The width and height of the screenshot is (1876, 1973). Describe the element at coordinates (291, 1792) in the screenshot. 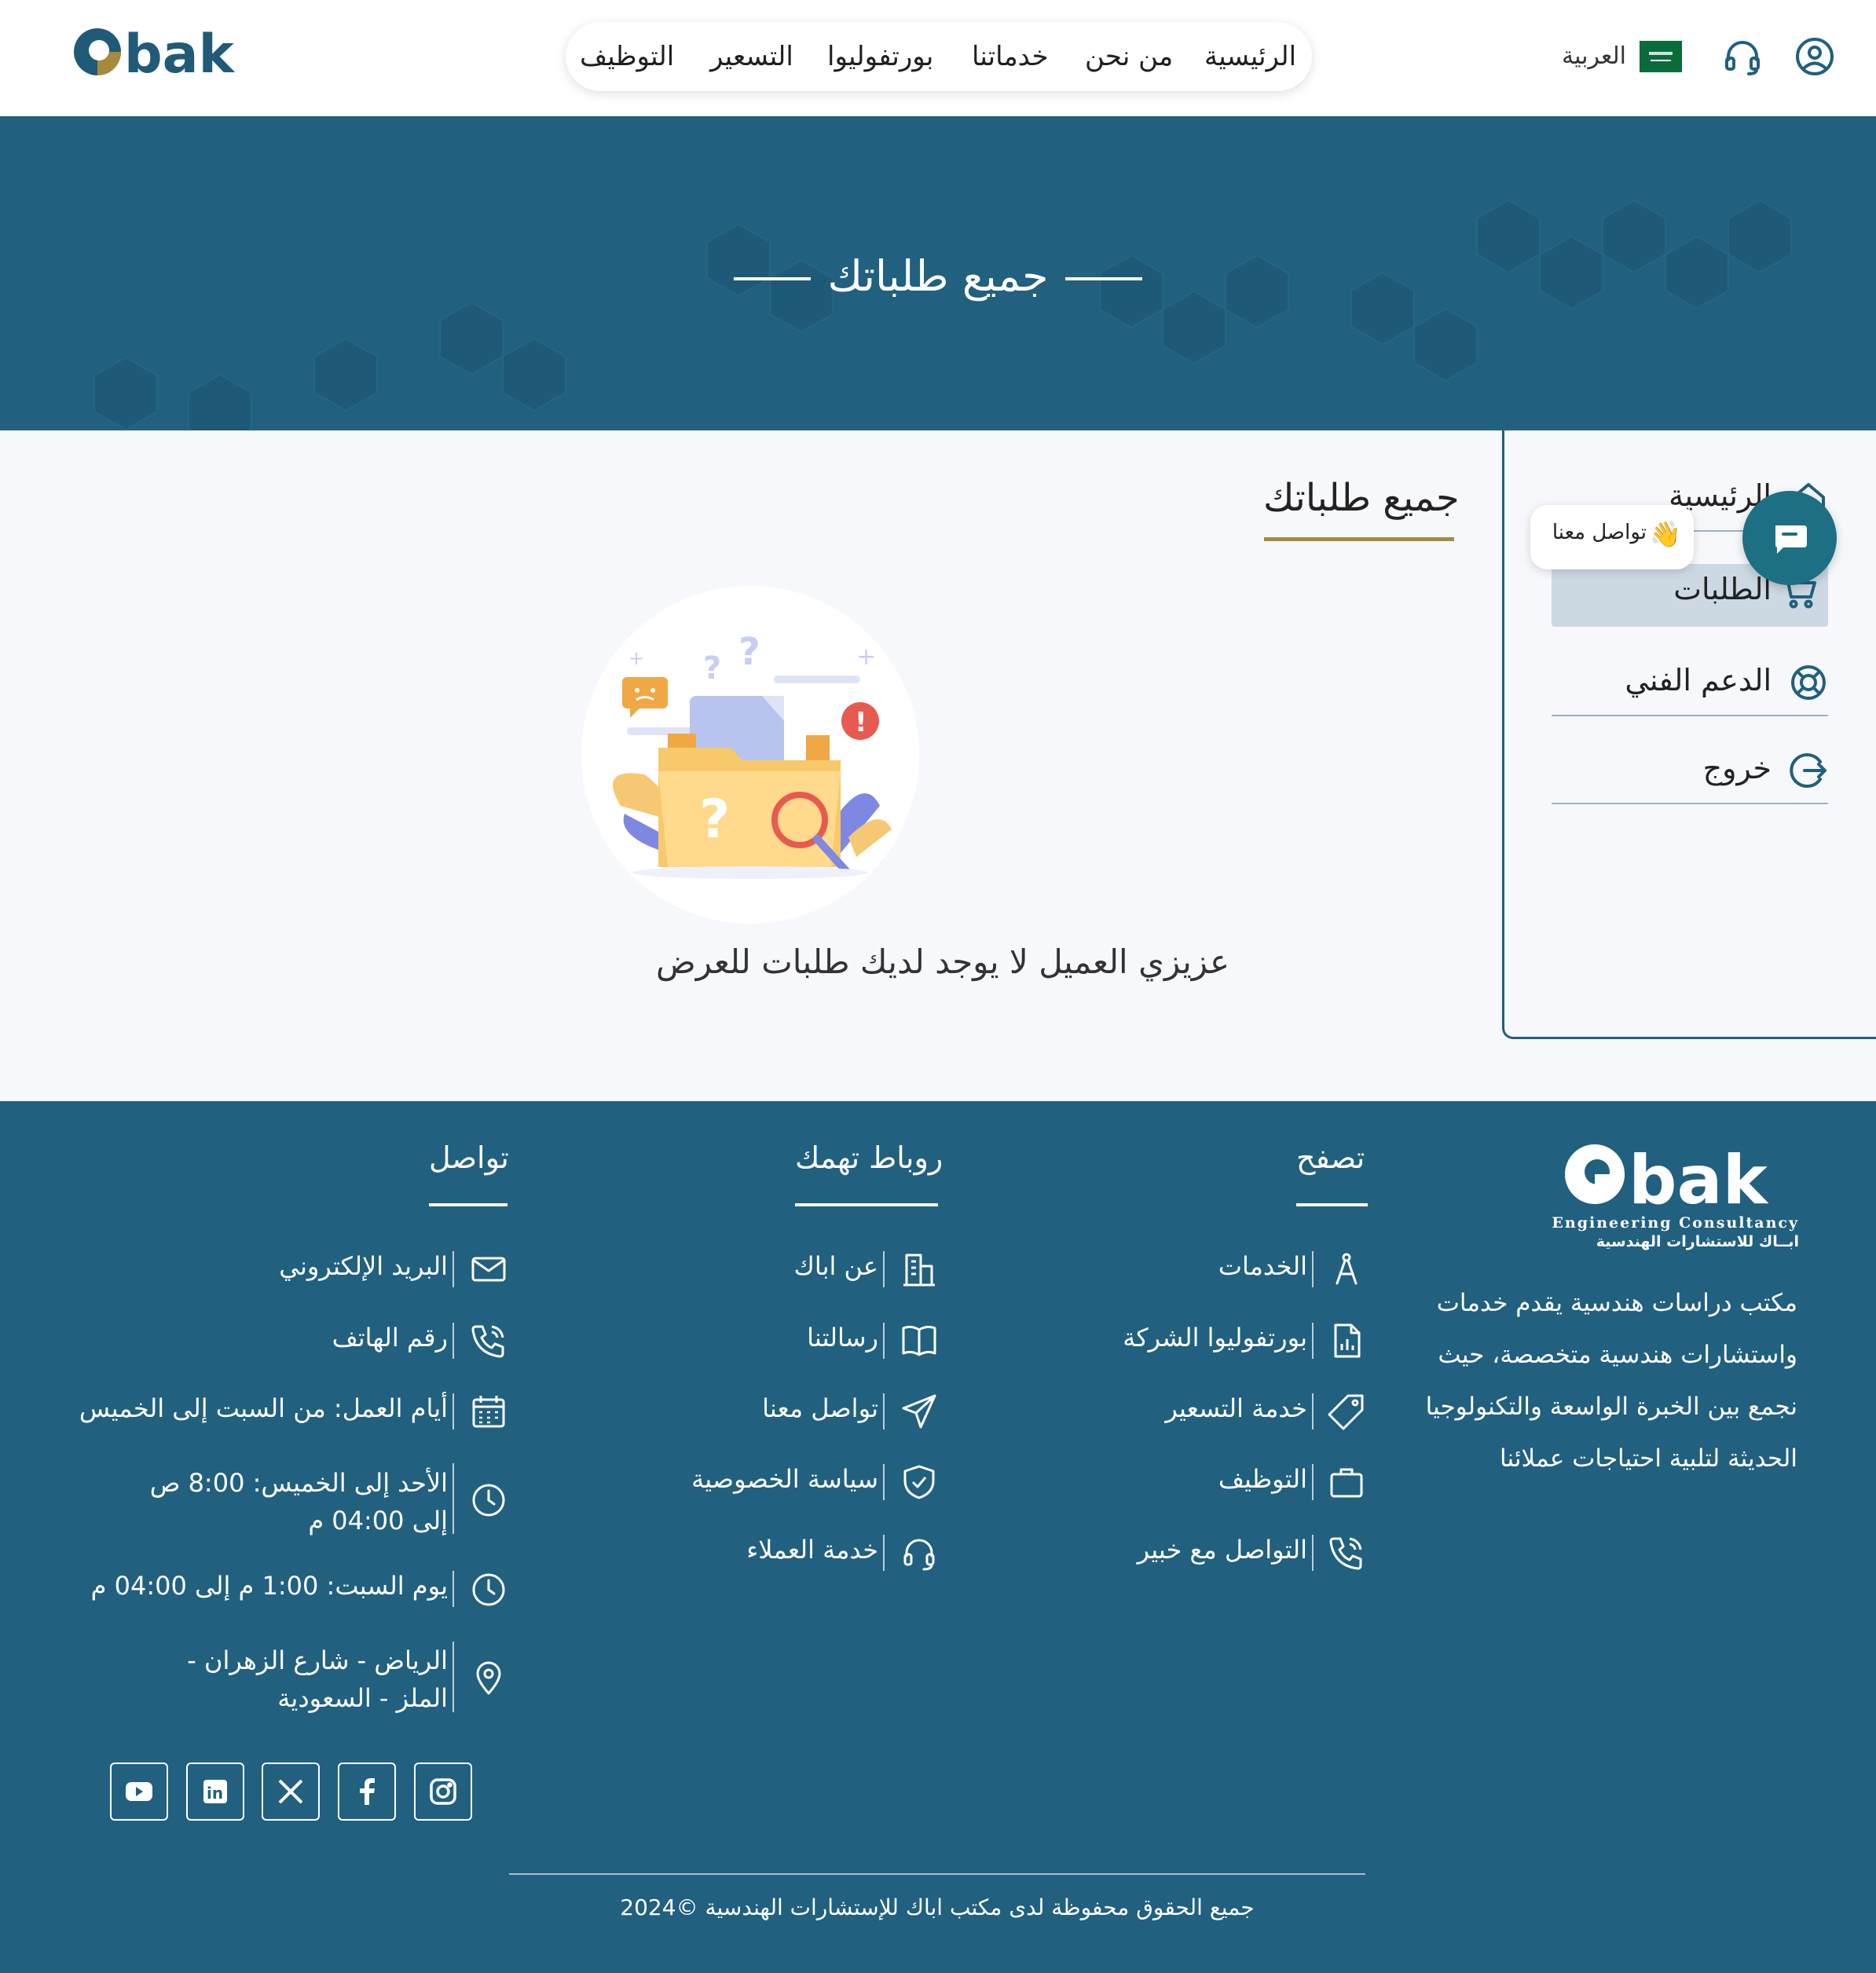

I see `x-twitter-icon` at that location.